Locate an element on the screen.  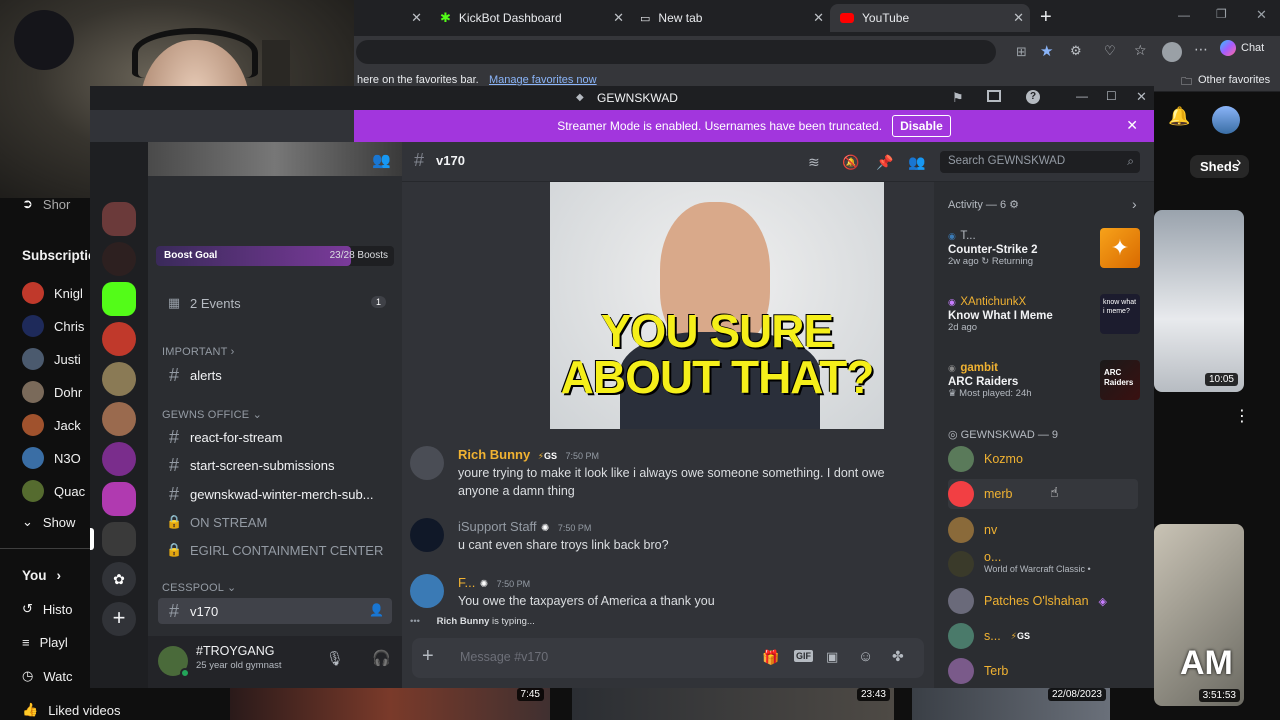
extensions-icon: ⚙ is located at coordinates (1076, 51).